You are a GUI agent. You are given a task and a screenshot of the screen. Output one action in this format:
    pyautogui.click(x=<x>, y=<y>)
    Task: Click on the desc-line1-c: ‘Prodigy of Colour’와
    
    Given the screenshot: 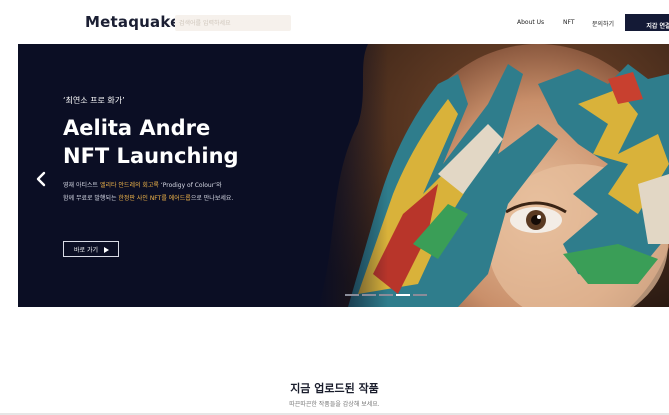 What is the action you would take?
    pyautogui.click(x=190, y=185)
    